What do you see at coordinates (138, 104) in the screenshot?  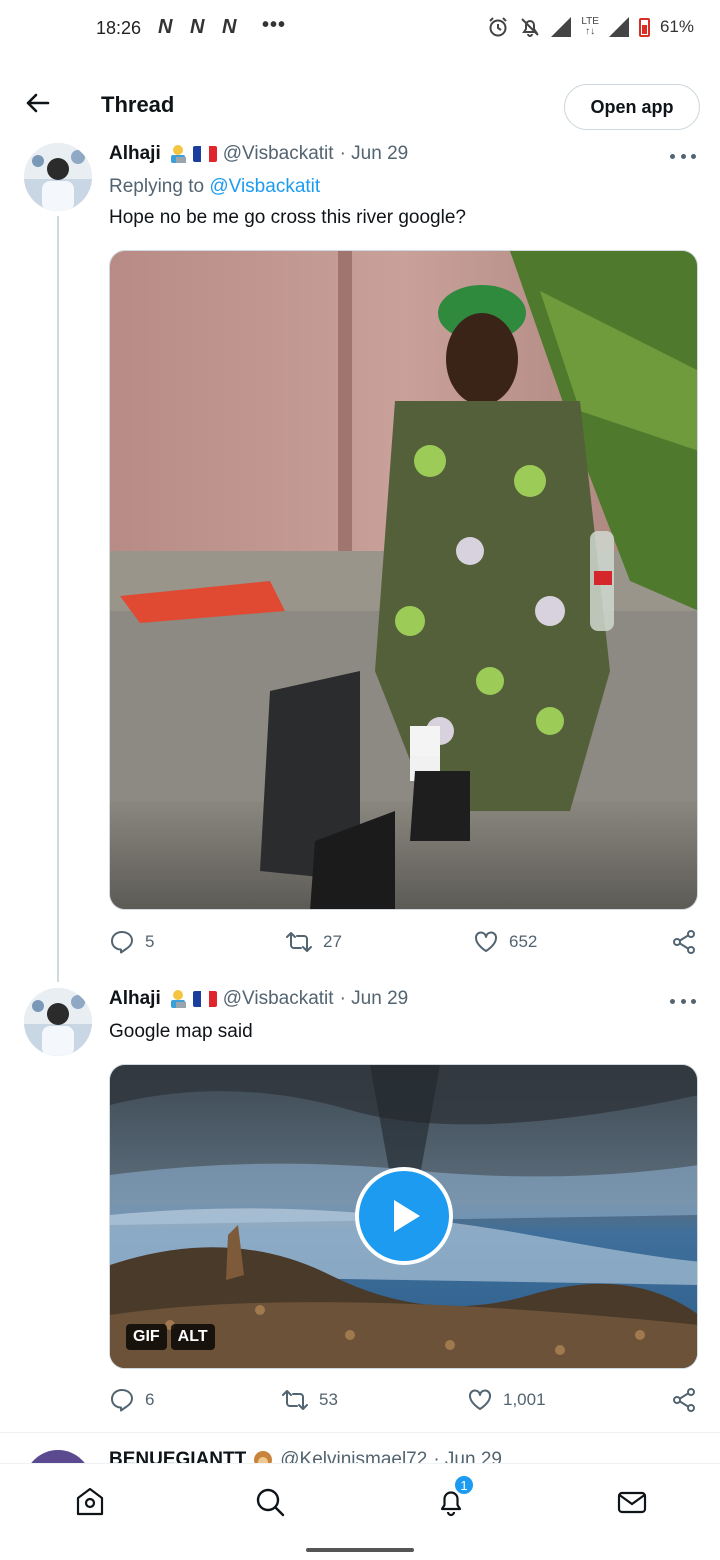 I see `page-title: Thread` at bounding box center [138, 104].